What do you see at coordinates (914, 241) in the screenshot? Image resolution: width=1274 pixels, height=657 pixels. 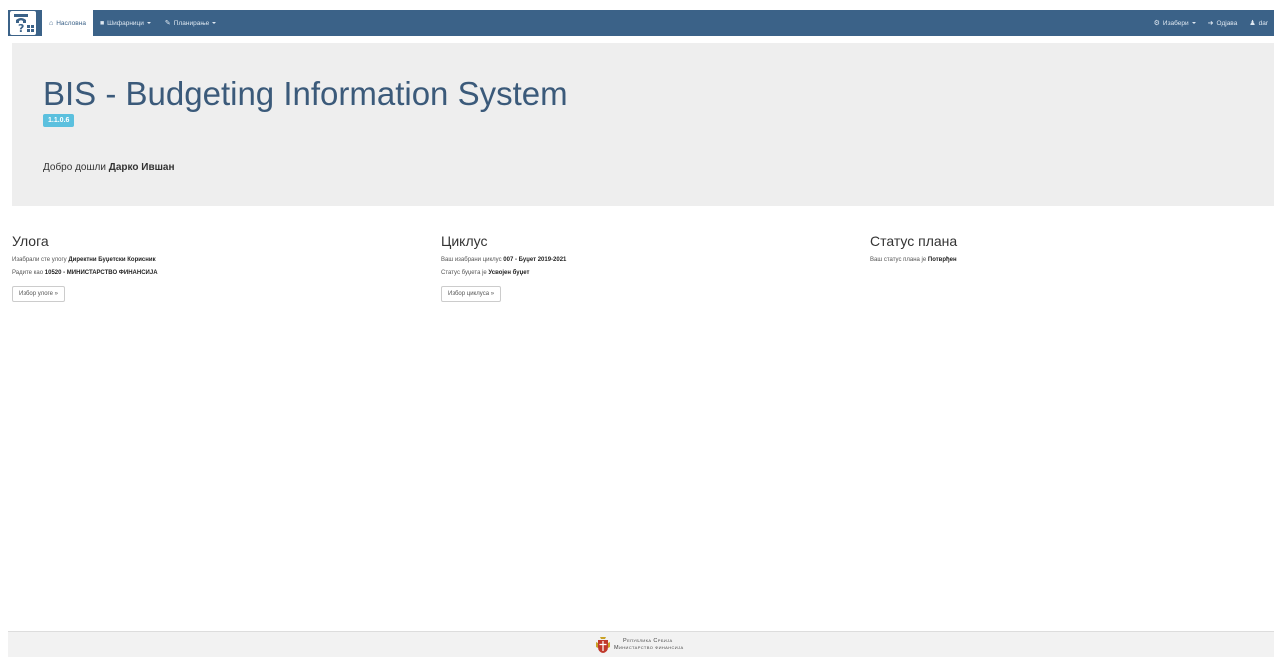 I see `plan-status-heading: Статус плана` at bounding box center [914, 241].